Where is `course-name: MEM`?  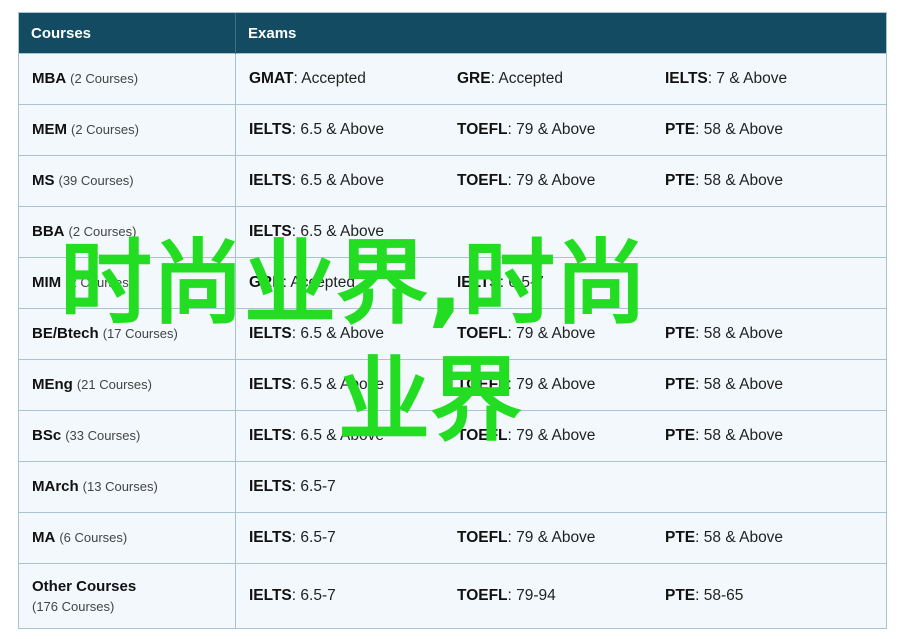
course-name: MEM is located at coordinates (49, 129).